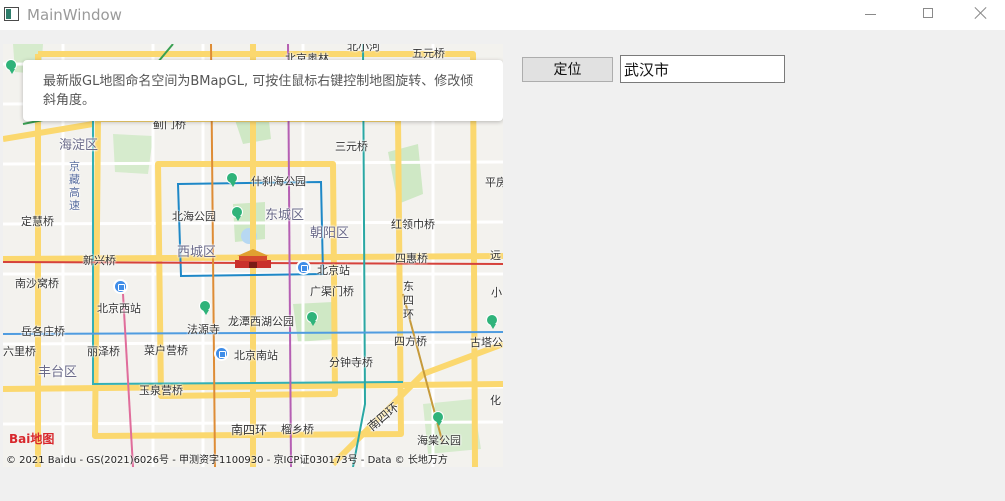 This screenshot has width=1005, height=501. I want to click on map-place-label: 海棠公园, so click(439, 440).